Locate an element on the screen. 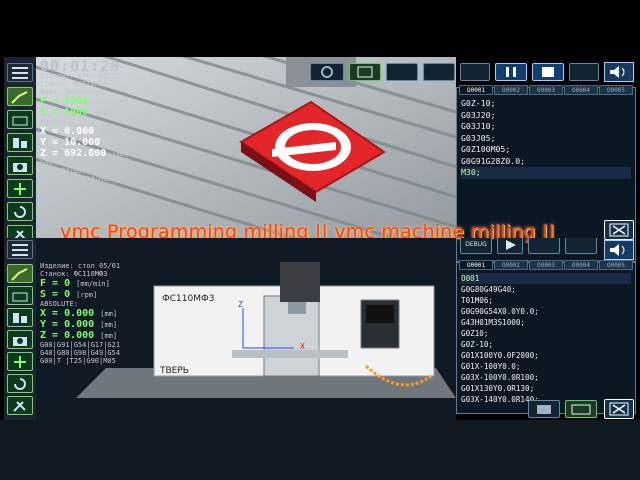  aux-button is located at coordinates (439, 72).